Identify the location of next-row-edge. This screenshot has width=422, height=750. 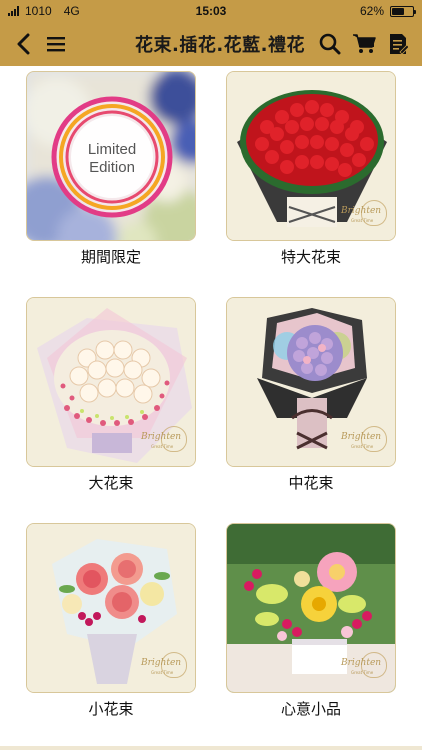
(211, 748).